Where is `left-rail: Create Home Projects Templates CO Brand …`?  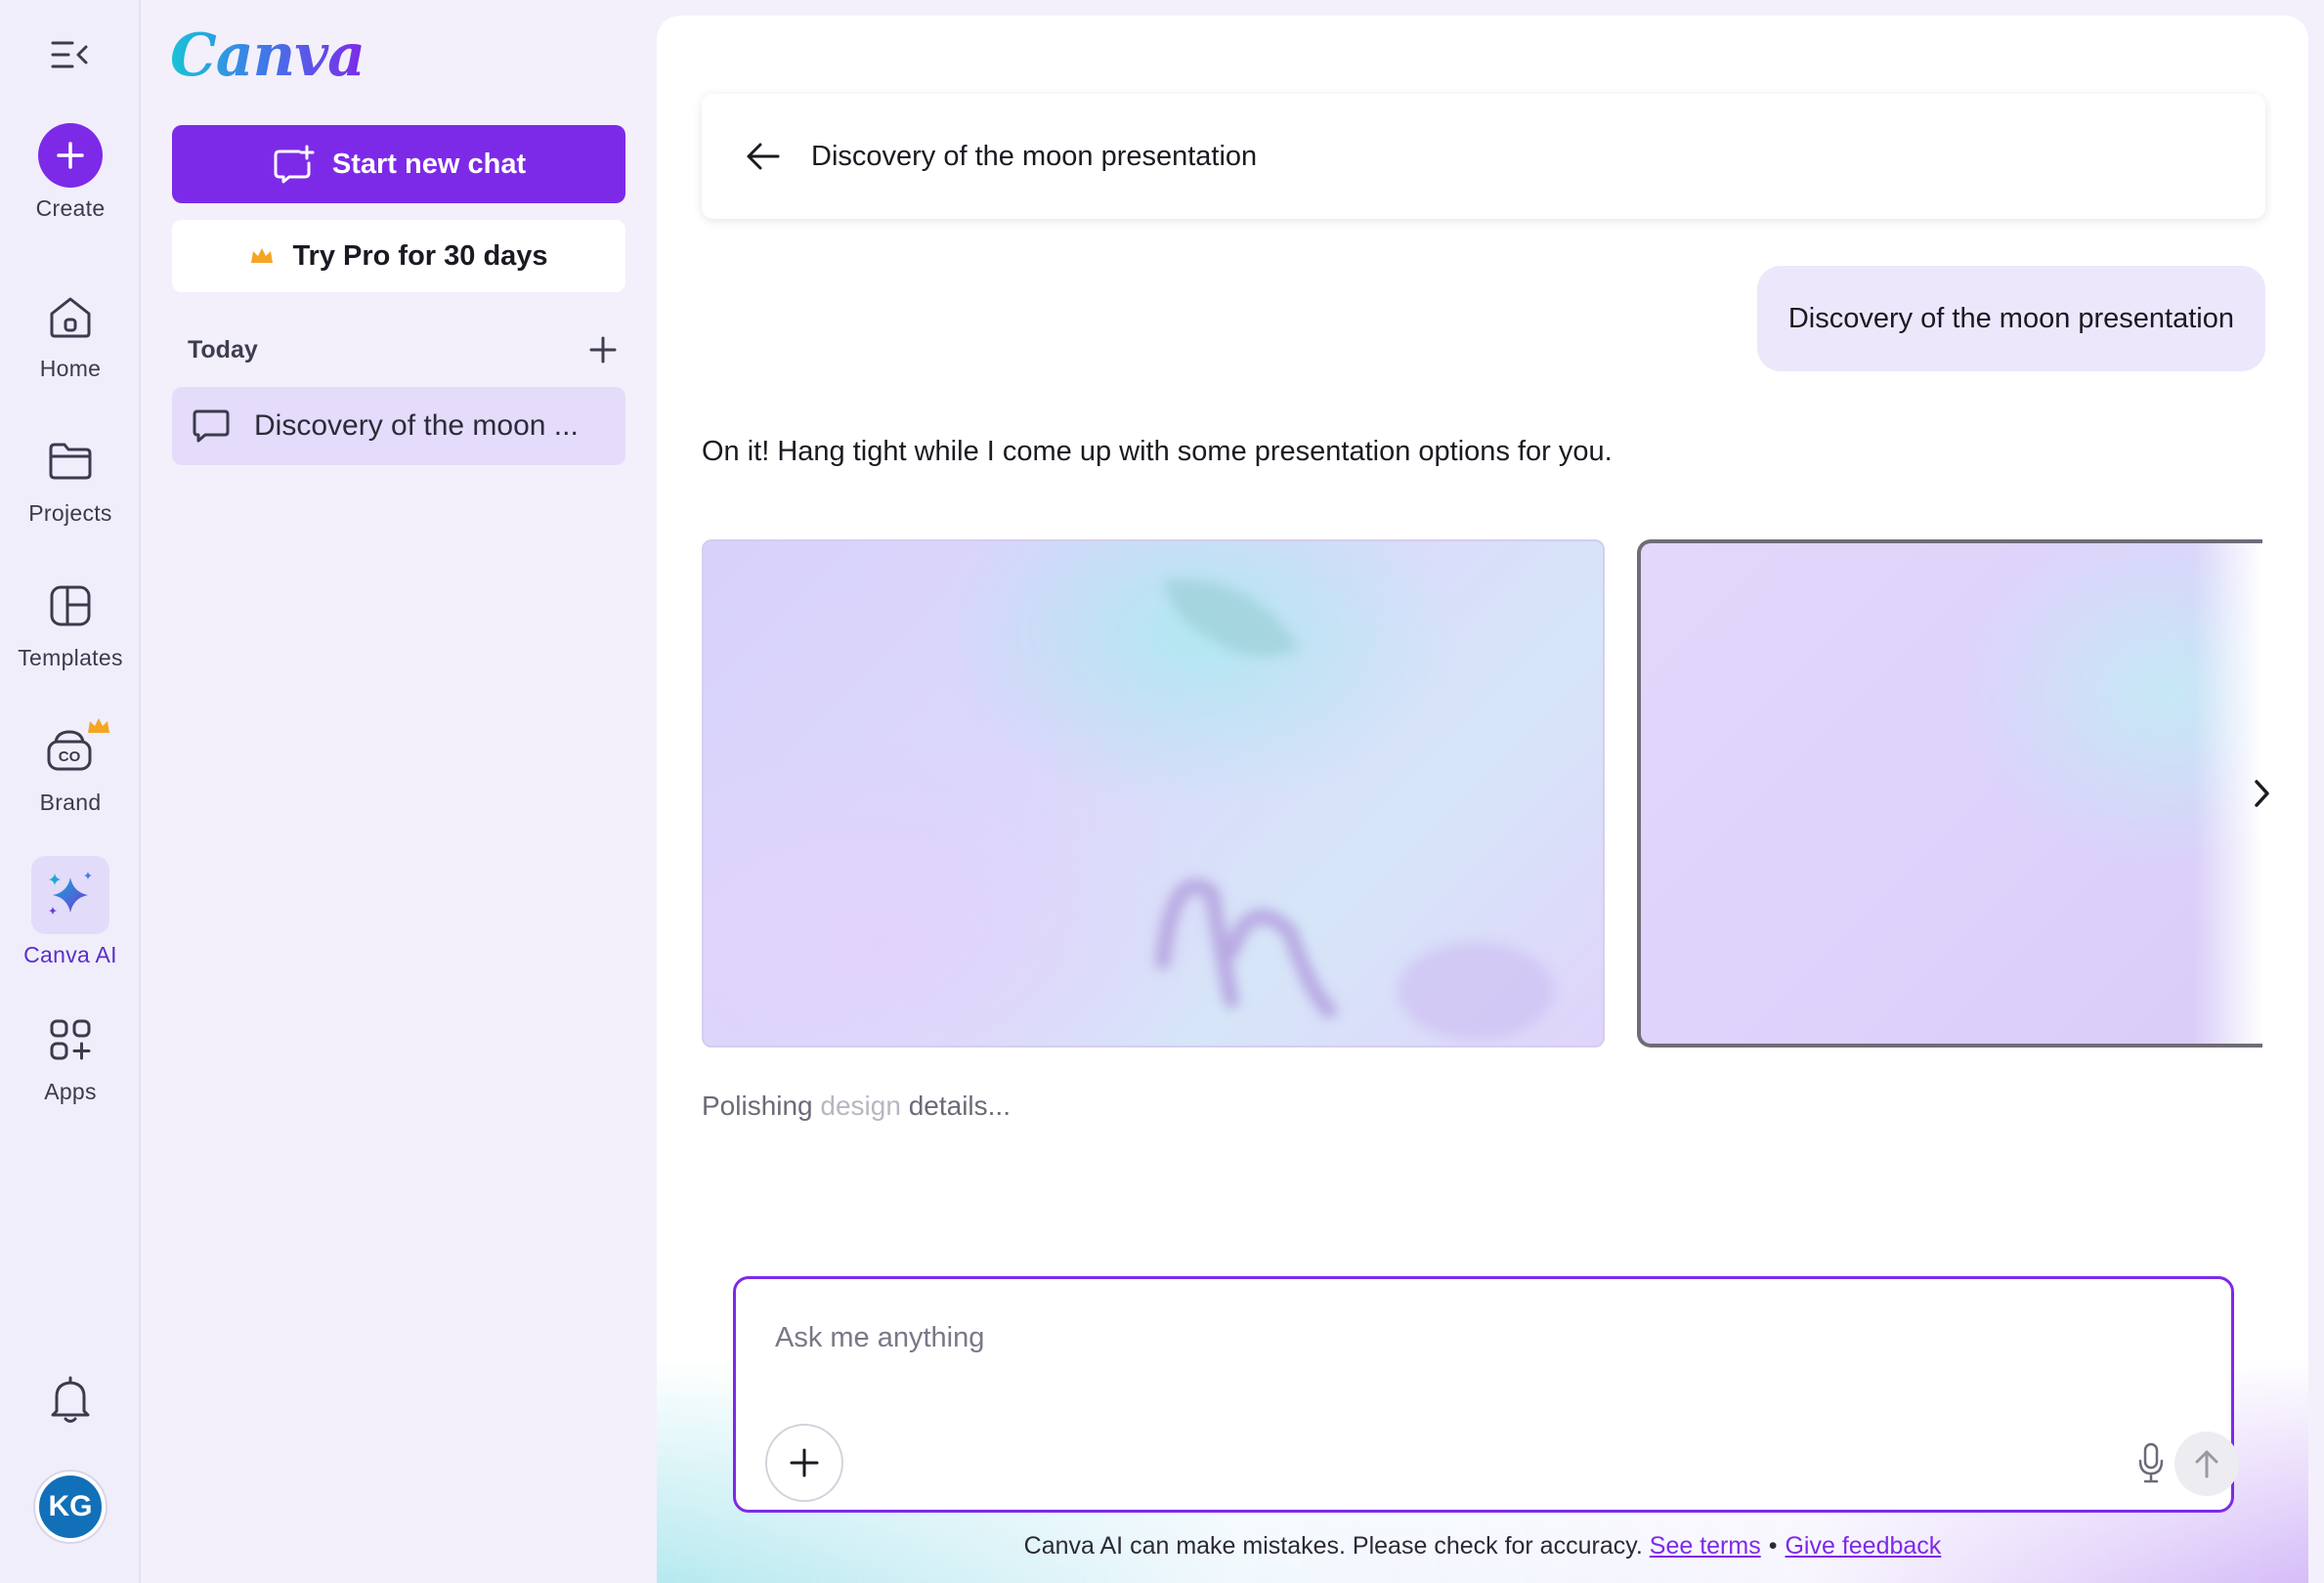
left-rail: Create Home Projects Templates CO Brand … is located at coordinates (70, 791).